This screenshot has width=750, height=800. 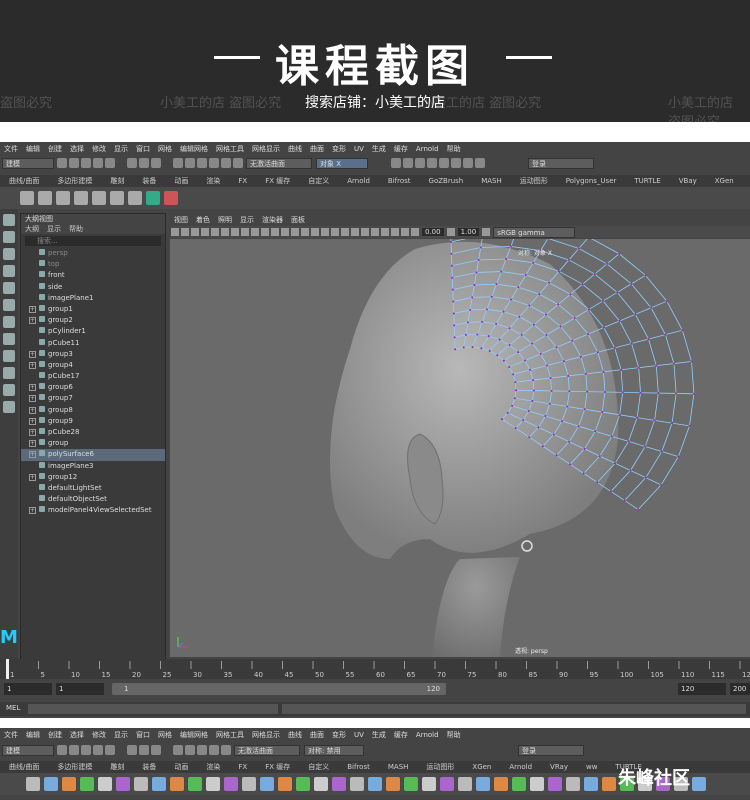 What do you see at coordinates (9, 322) in the screenshot?
I see `last-tool-icon` at bounding box center [9, 322].